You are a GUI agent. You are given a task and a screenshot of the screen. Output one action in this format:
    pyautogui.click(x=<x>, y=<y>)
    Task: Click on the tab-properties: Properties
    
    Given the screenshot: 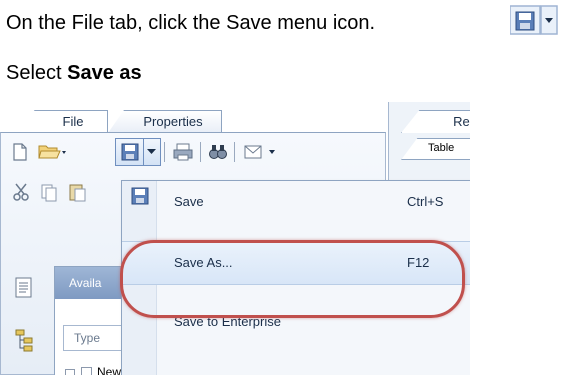 What is the action you would take?
    pyautogui.click(x=165, y=121)
    